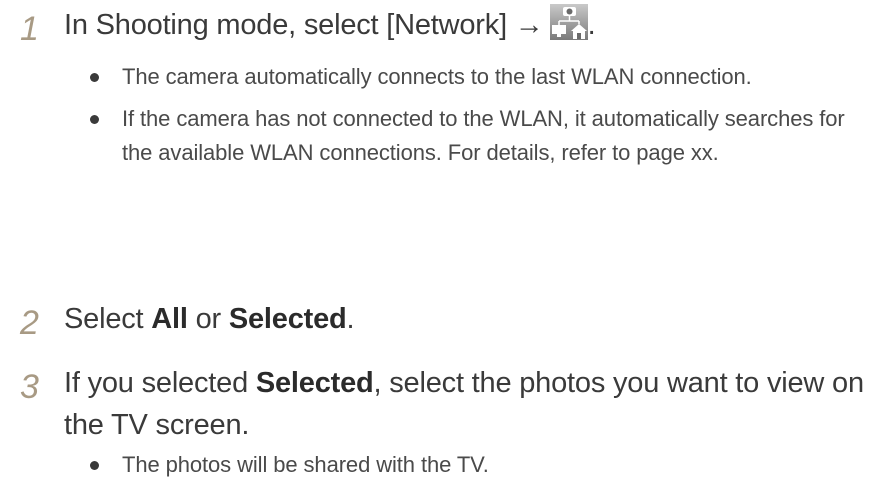 The height and width of the screenshot is (482, 883). Describe the element at coordinates (568, 22) in the screenshot. I see `network-camera-home-icon` at that location.